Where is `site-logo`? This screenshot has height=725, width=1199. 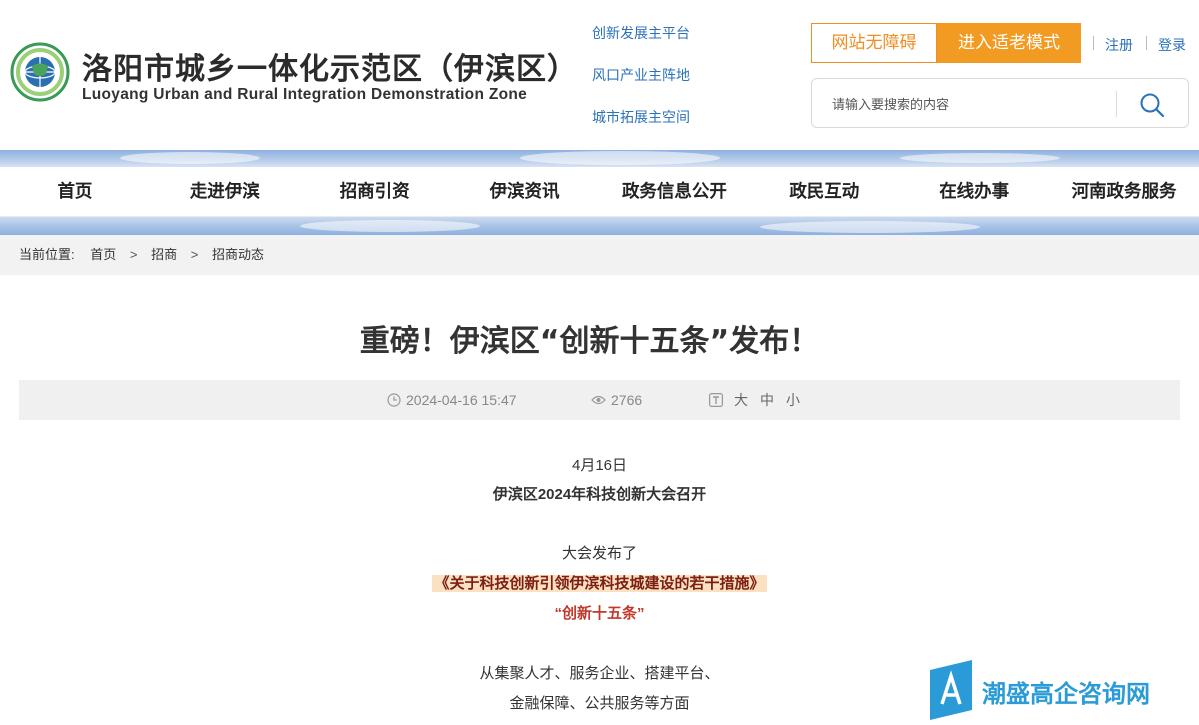 site-logo is located at coordinates (40, 72).